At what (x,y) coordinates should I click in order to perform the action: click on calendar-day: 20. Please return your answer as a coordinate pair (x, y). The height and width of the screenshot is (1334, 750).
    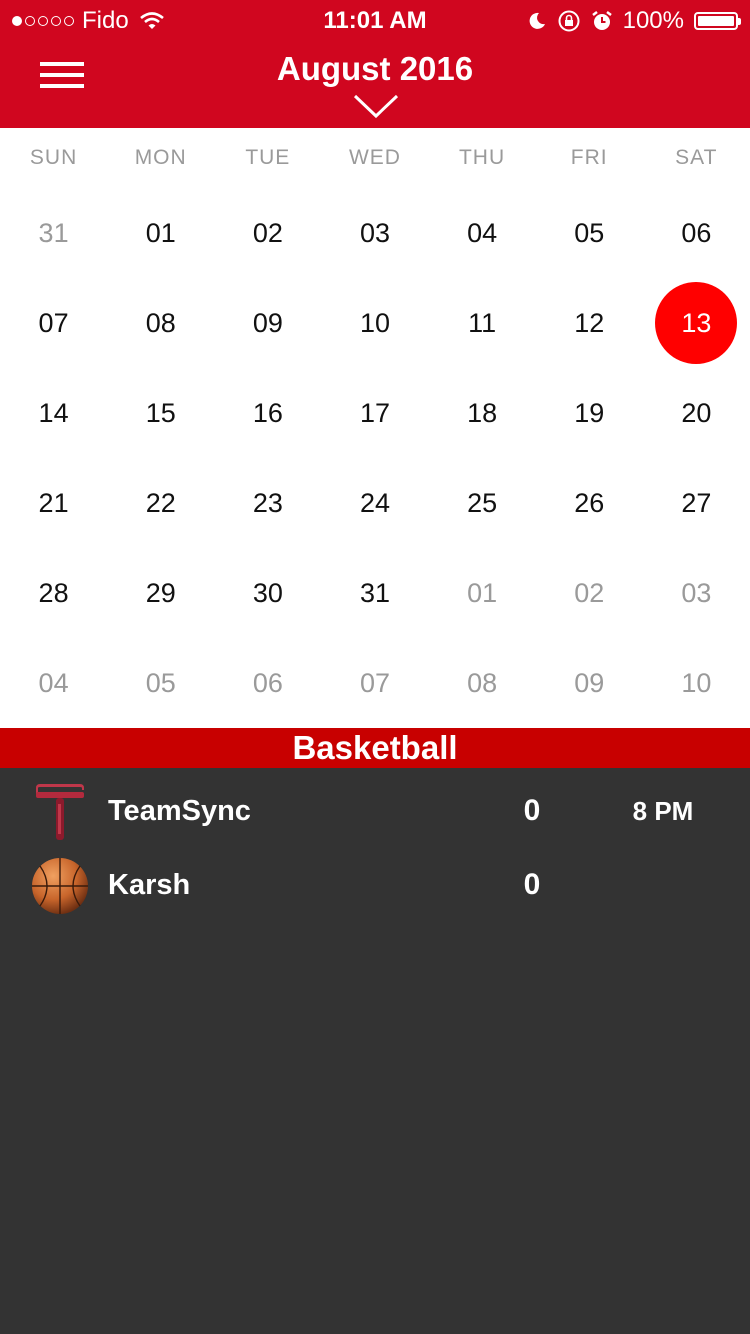
    Looking at the image, I should click on (696, 413).